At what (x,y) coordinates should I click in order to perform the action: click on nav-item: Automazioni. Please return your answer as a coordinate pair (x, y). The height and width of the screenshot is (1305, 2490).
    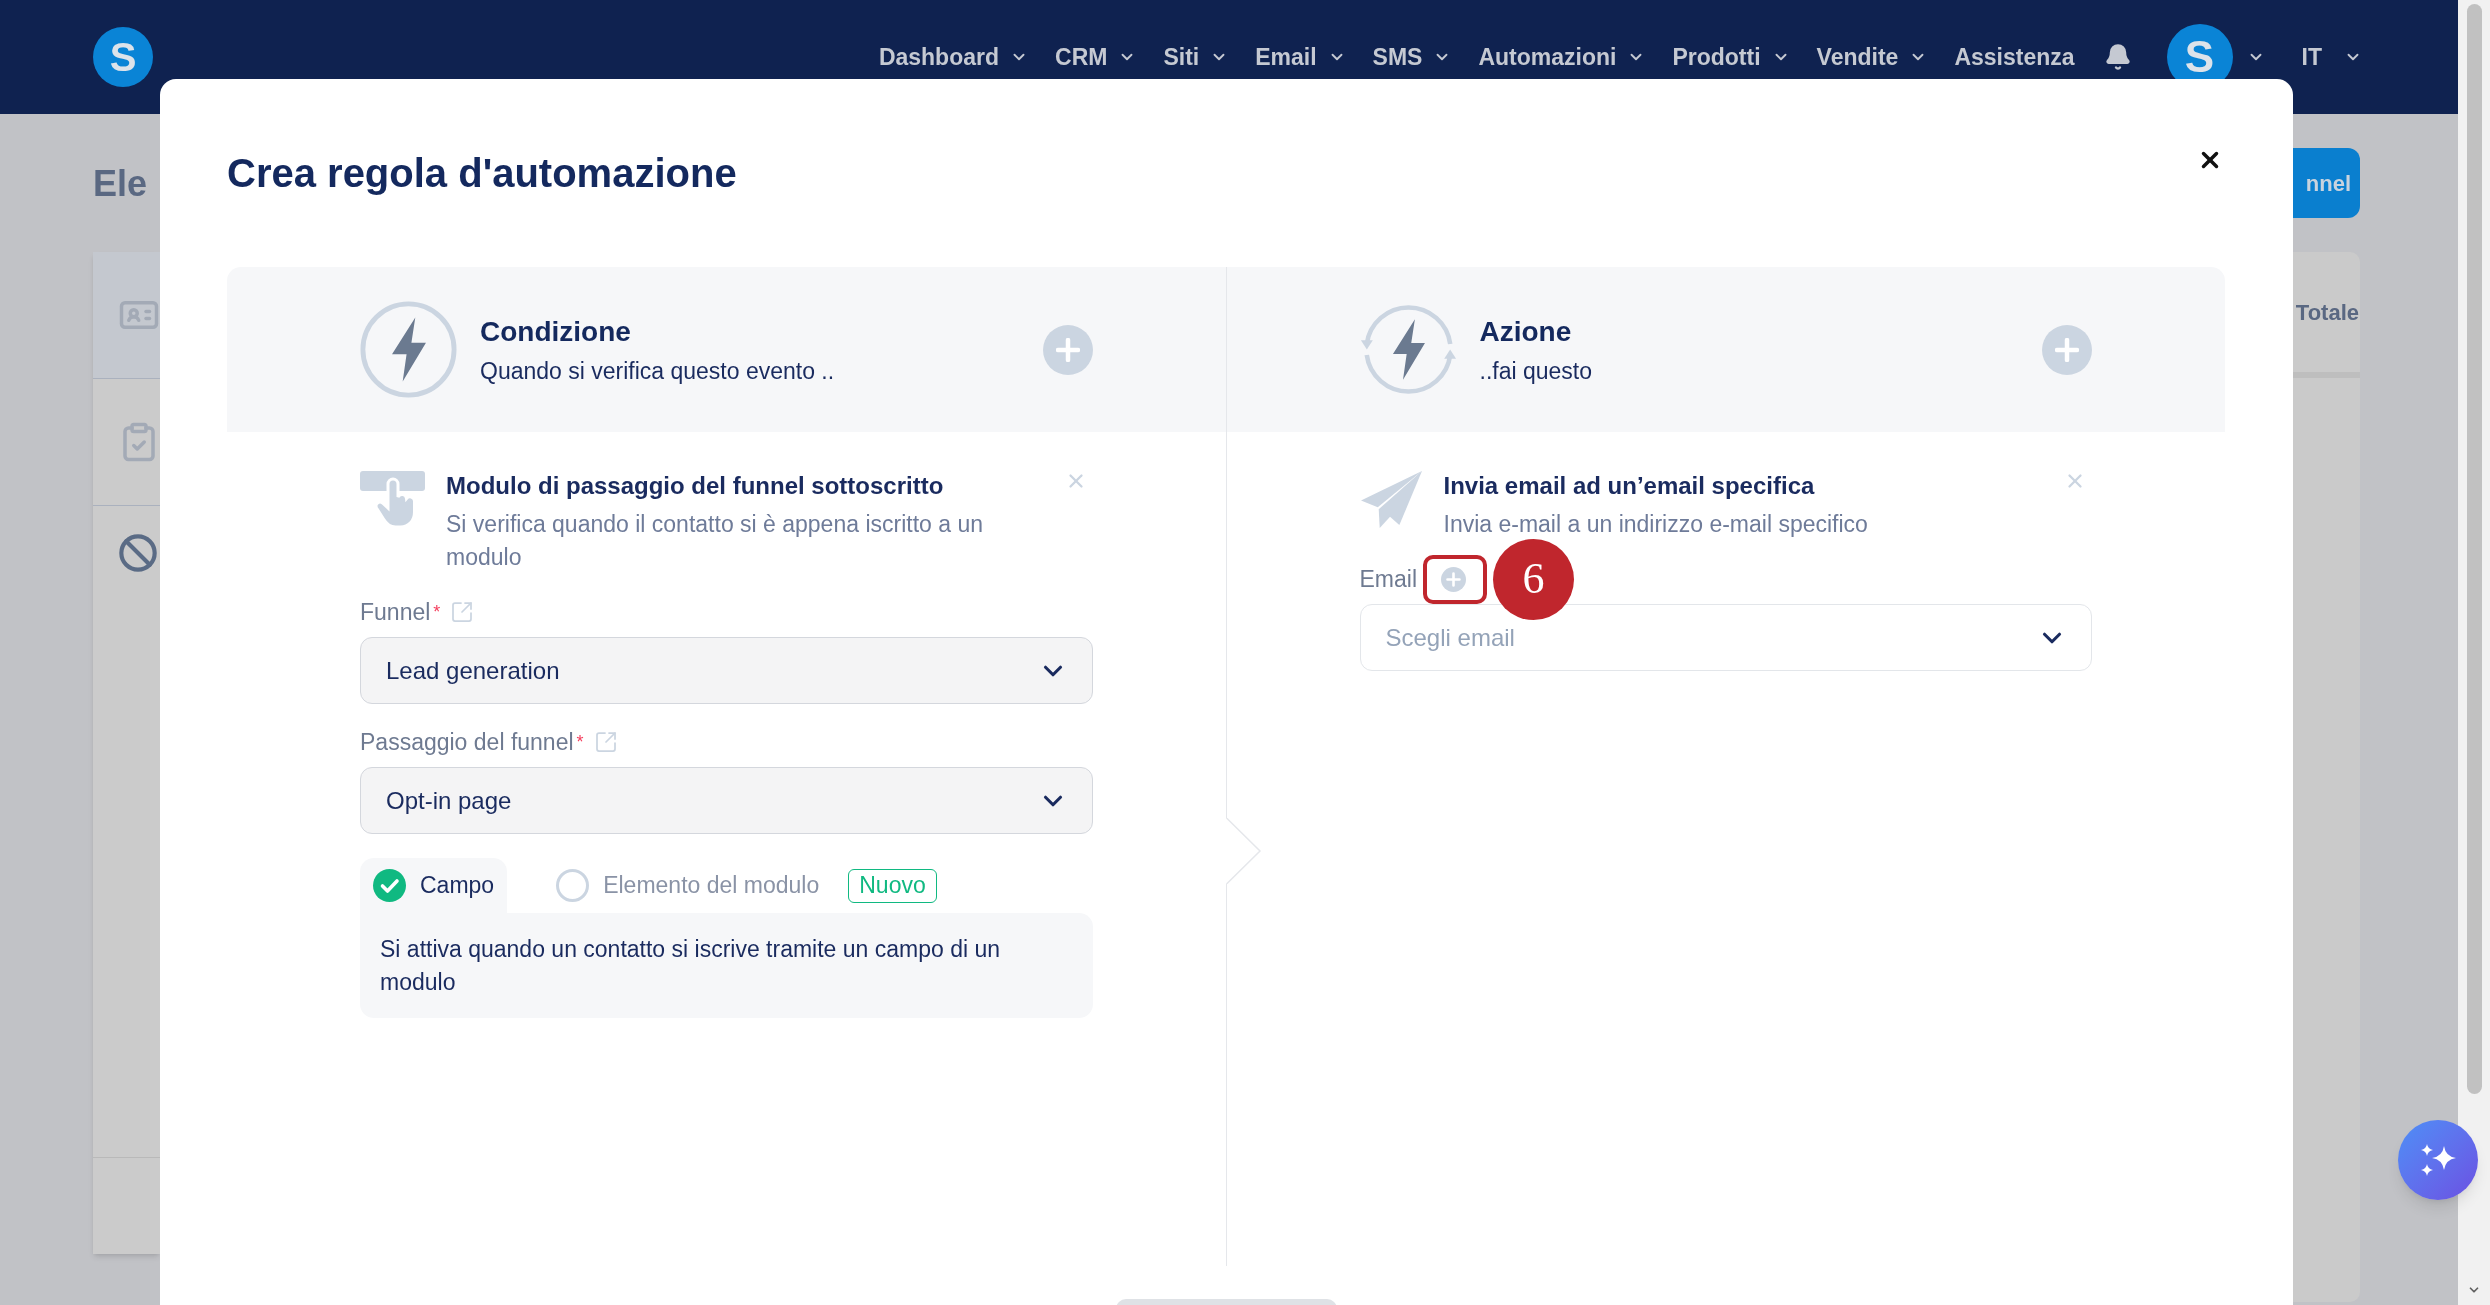
    Looking at the image, I should click on (1562, 57).